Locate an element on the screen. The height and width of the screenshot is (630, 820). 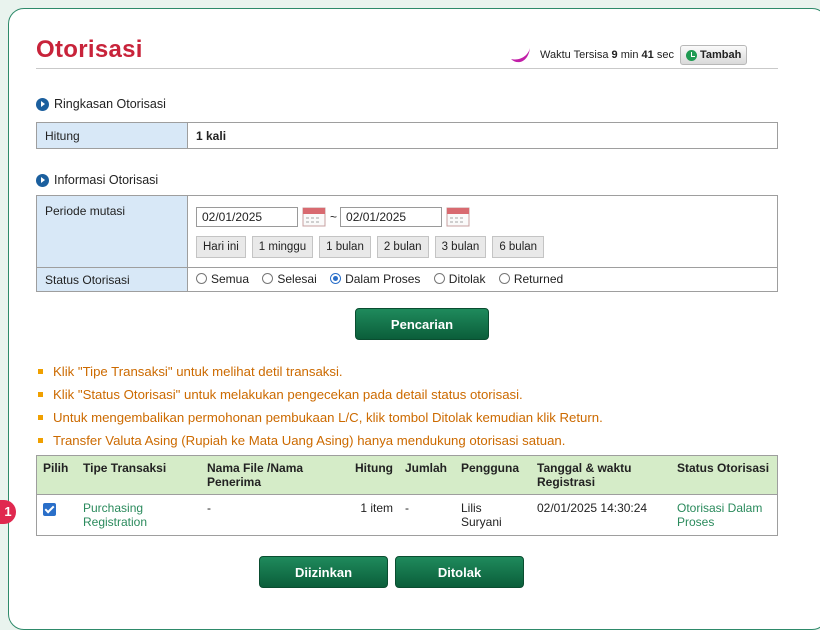
row-checkbox is located at coordinates (49, 509).